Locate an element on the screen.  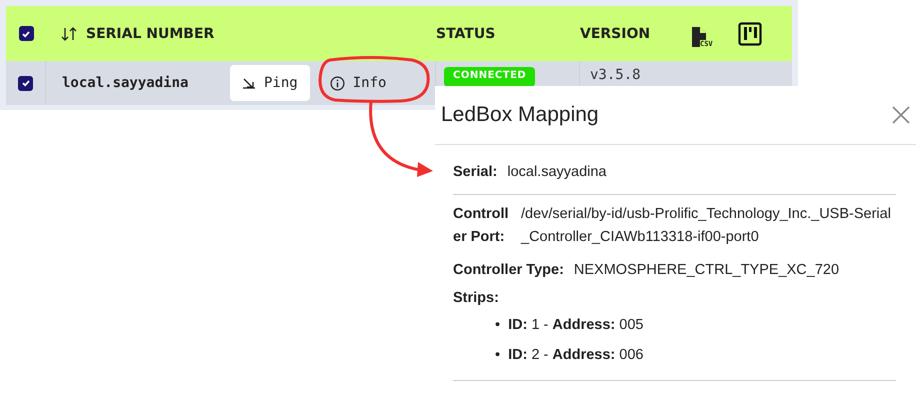
modal-title: LedBox Mapping is located at coordinates (520, 115).